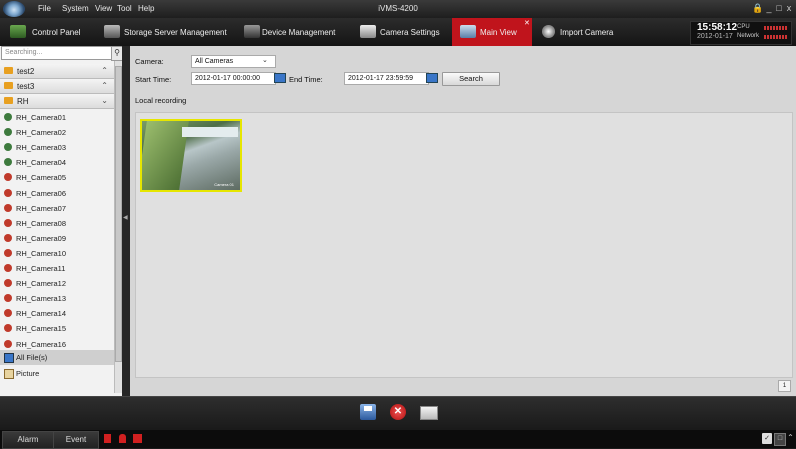 The image size is (796, 449). I want to click on camera-label: RH_Camera01, so click(41, 117).